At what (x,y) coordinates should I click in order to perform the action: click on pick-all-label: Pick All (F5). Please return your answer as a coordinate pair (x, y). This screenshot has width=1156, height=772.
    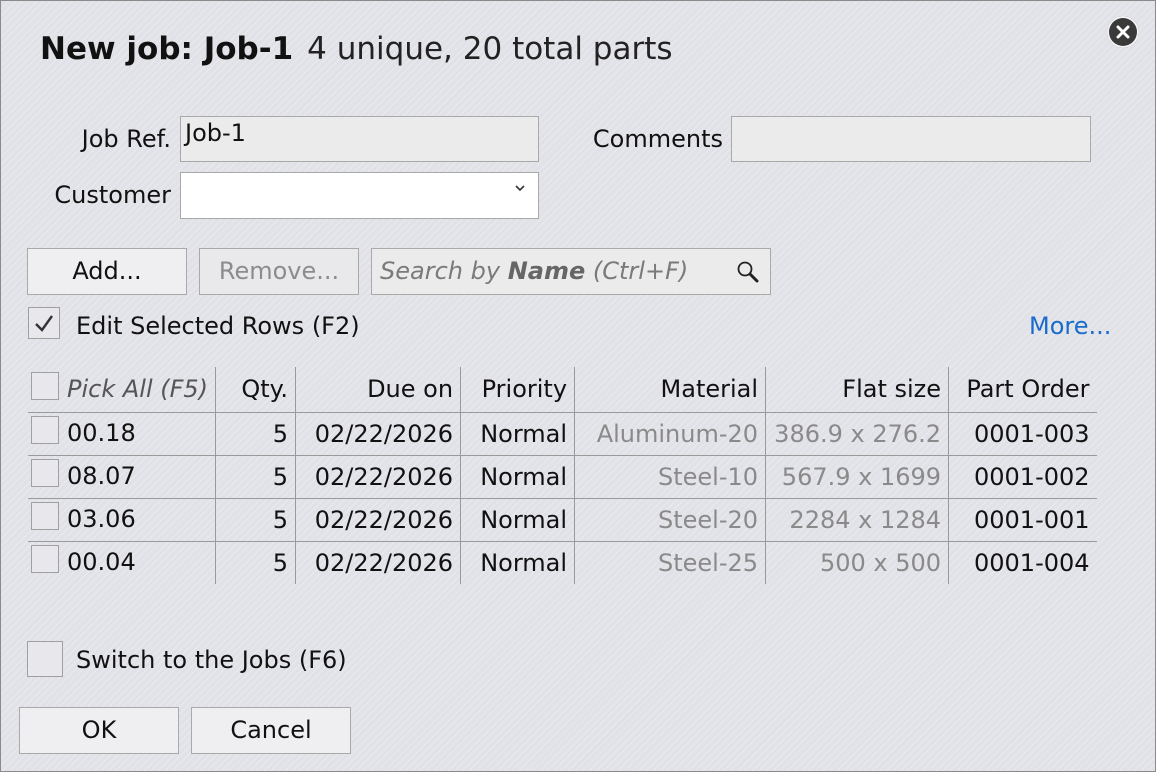
    Looking at the image, I should click on (138, 388).